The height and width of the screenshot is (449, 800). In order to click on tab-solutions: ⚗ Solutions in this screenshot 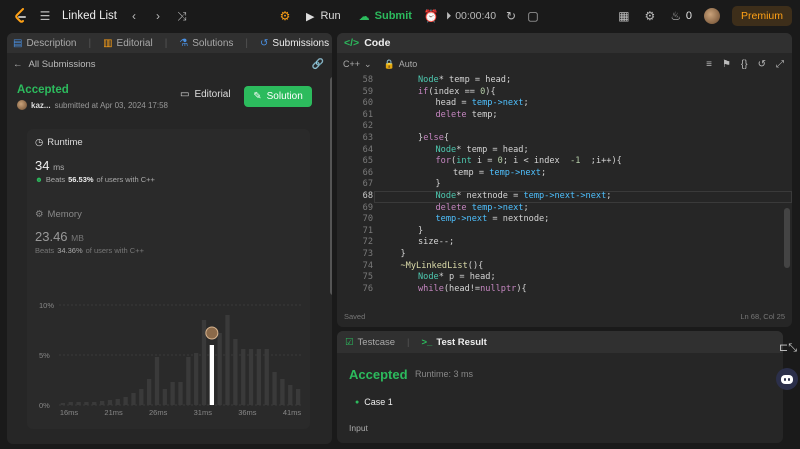, I will do `click(206, 43)`.